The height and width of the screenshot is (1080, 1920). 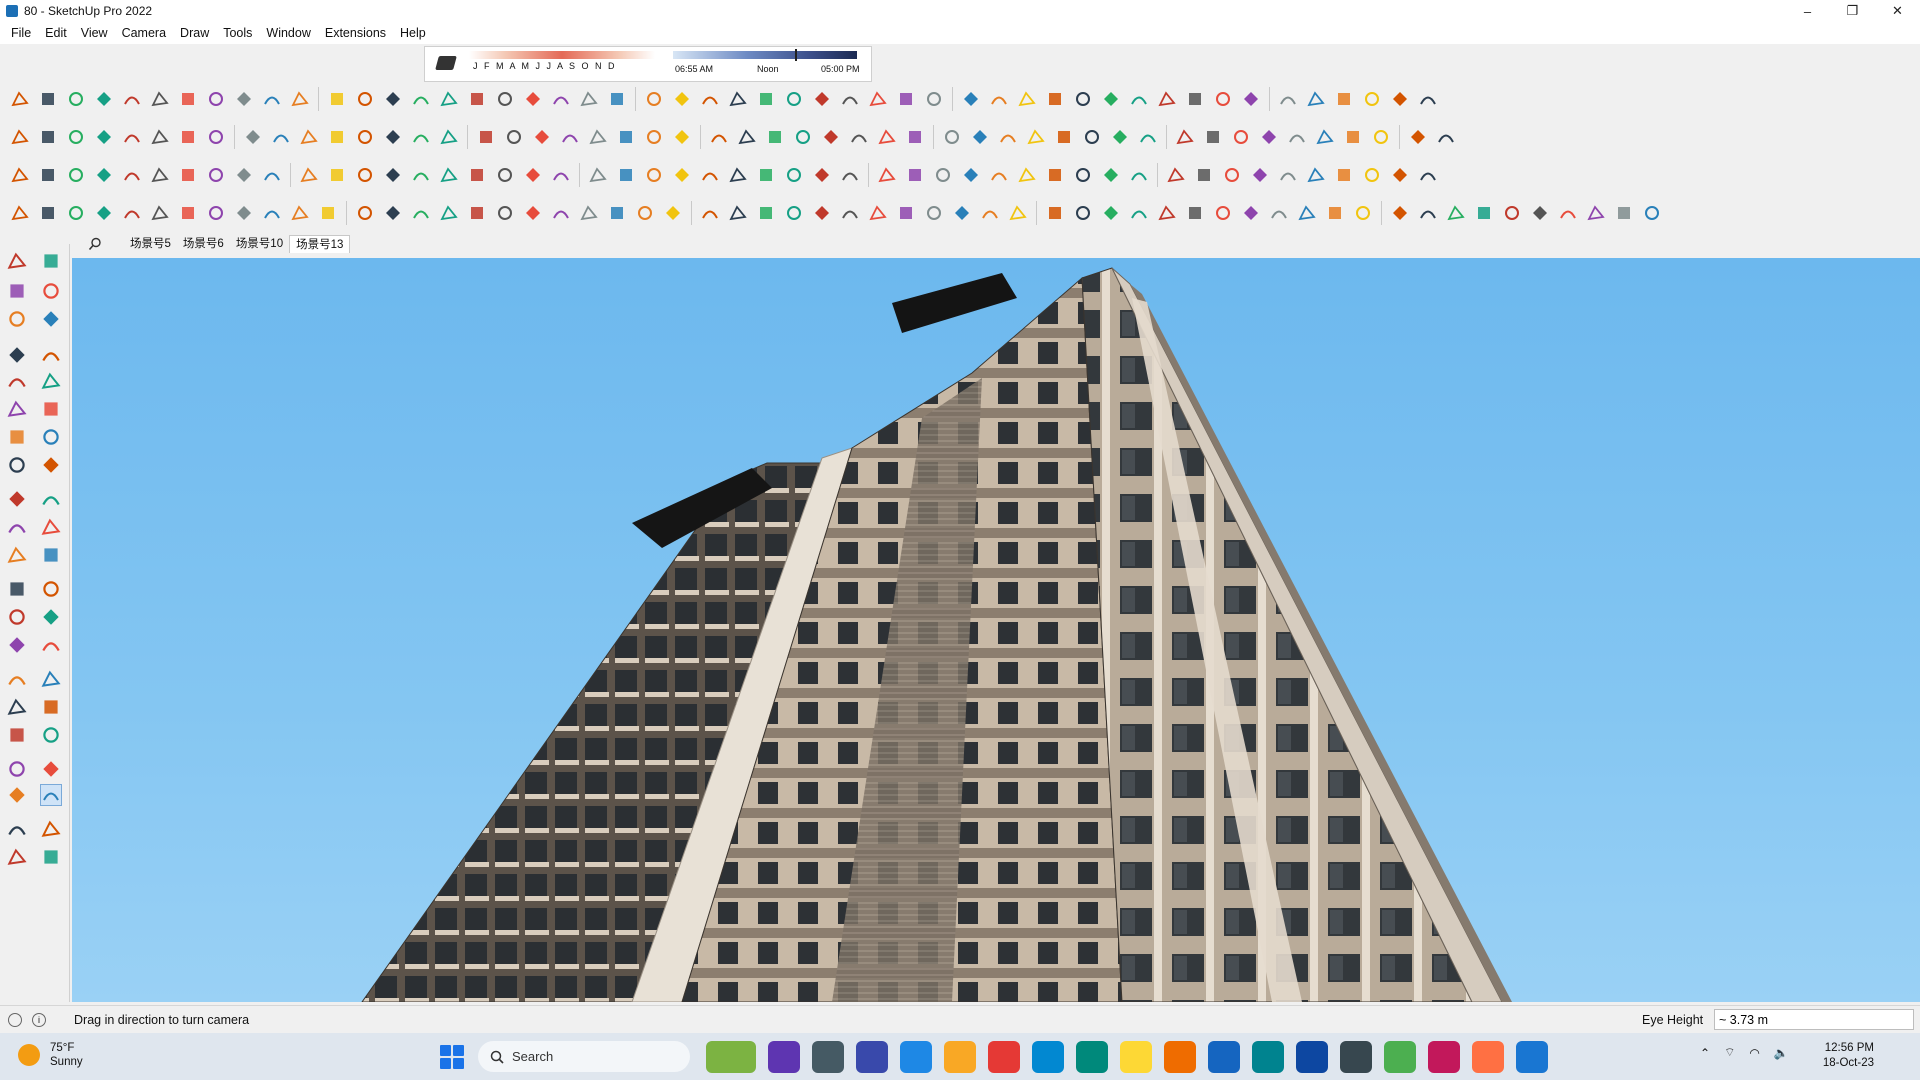 I want to click on menu-view: View, so click(x=94, y=33).